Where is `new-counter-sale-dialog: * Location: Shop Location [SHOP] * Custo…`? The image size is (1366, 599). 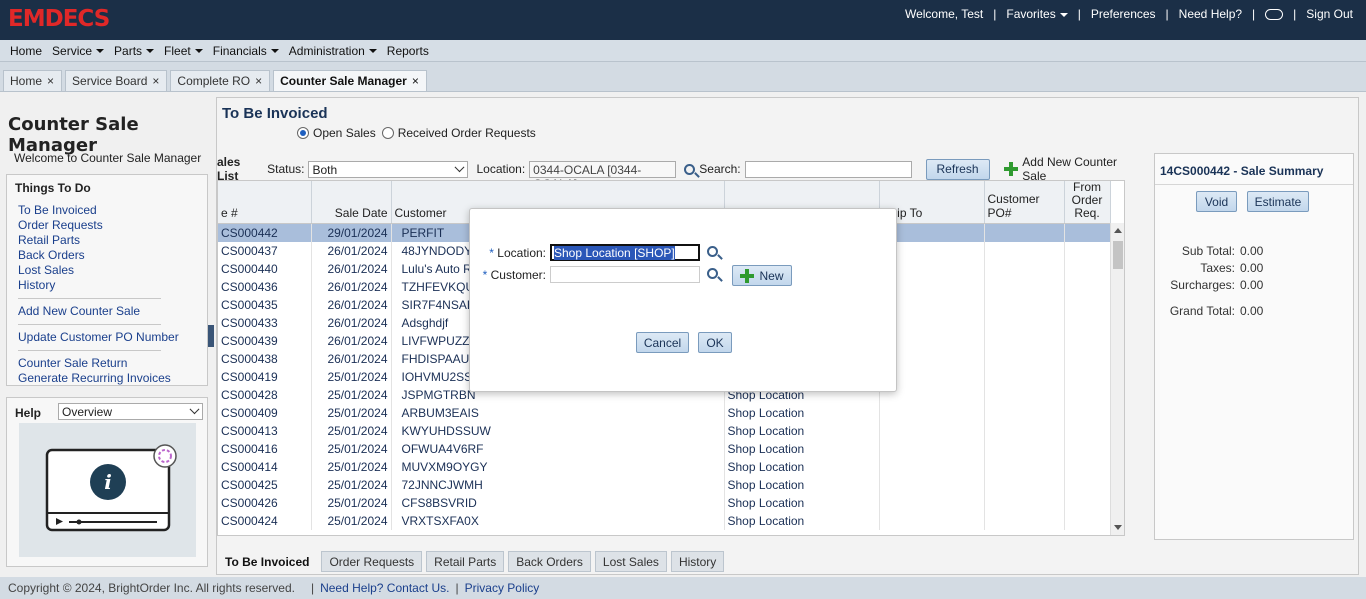 new-counter-sale-dialog: * Location: Shop Location [SHOP] * Custo… is located at coordinates (683, 300).